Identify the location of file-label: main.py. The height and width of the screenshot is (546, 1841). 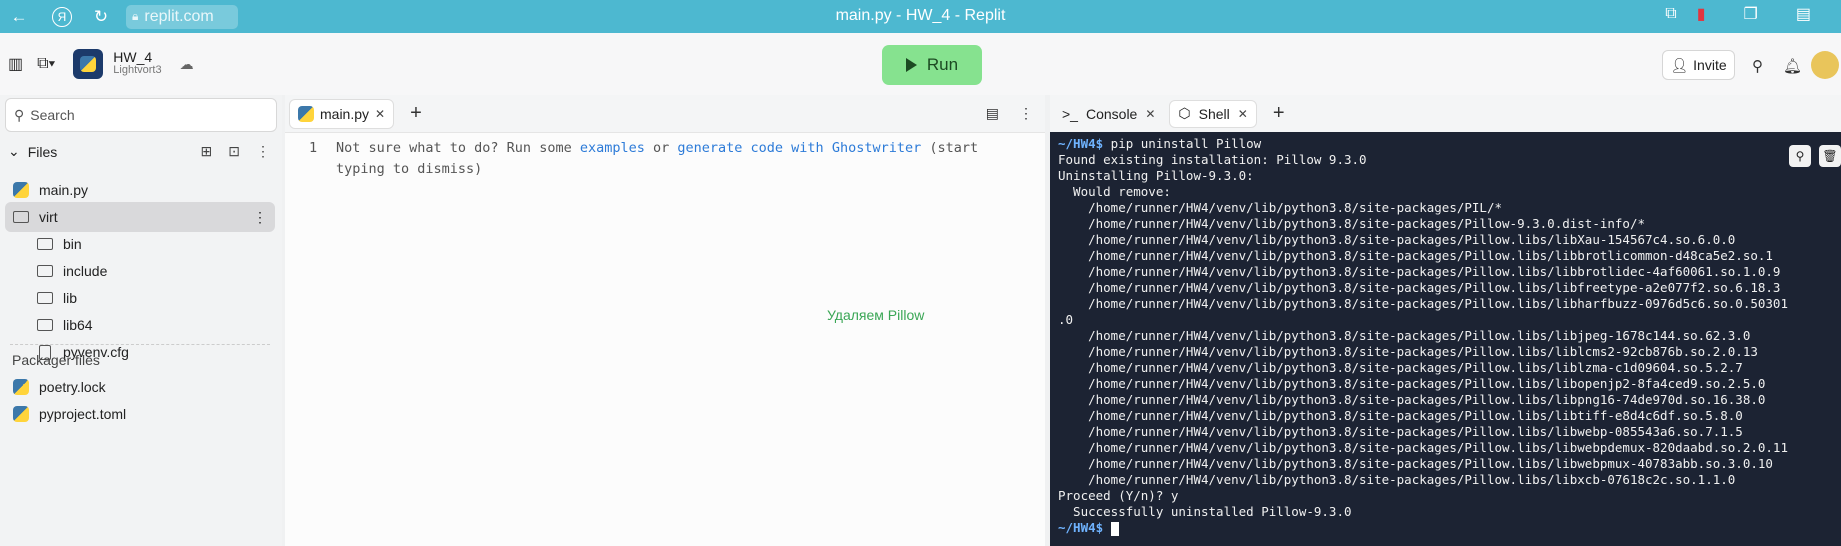
(64, 190).